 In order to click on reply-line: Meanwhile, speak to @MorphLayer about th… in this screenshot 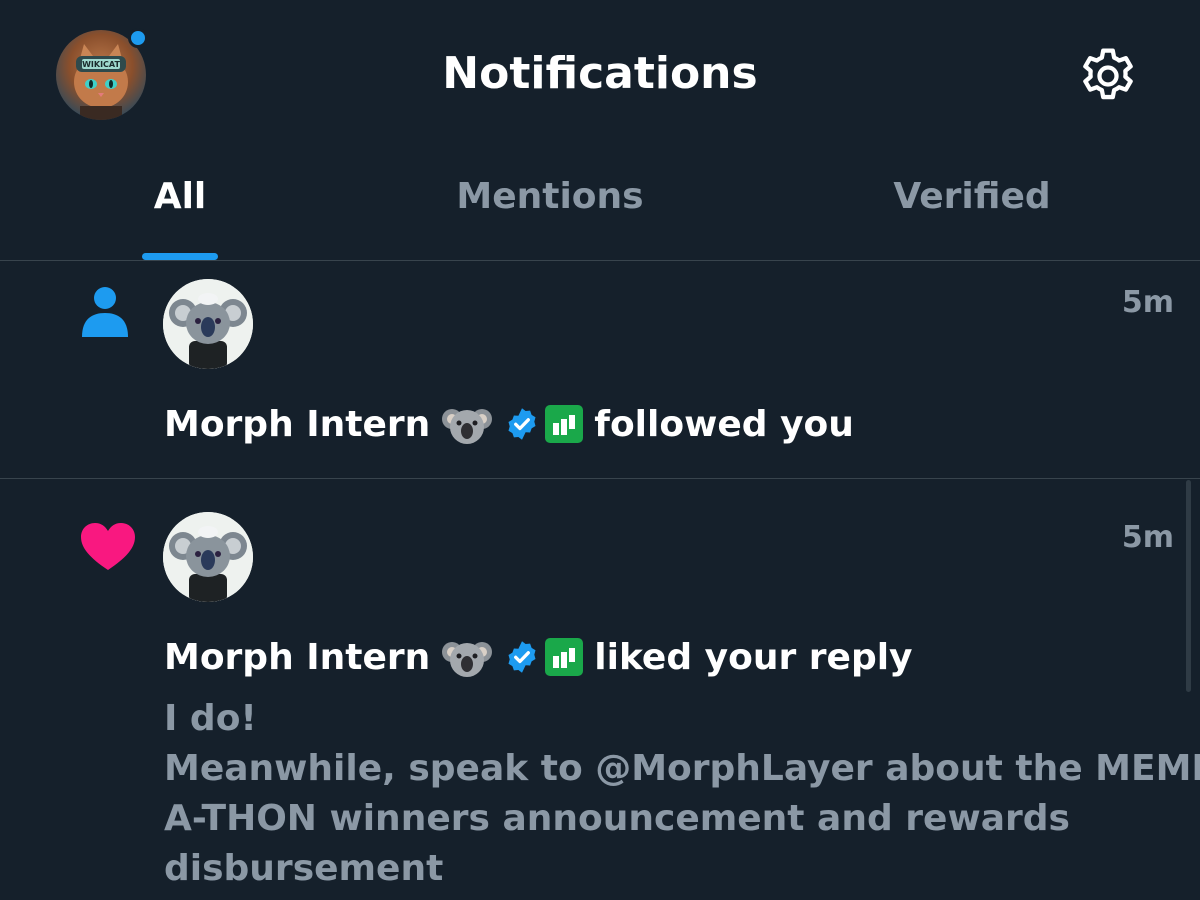, I will do `click(682, 768)`.